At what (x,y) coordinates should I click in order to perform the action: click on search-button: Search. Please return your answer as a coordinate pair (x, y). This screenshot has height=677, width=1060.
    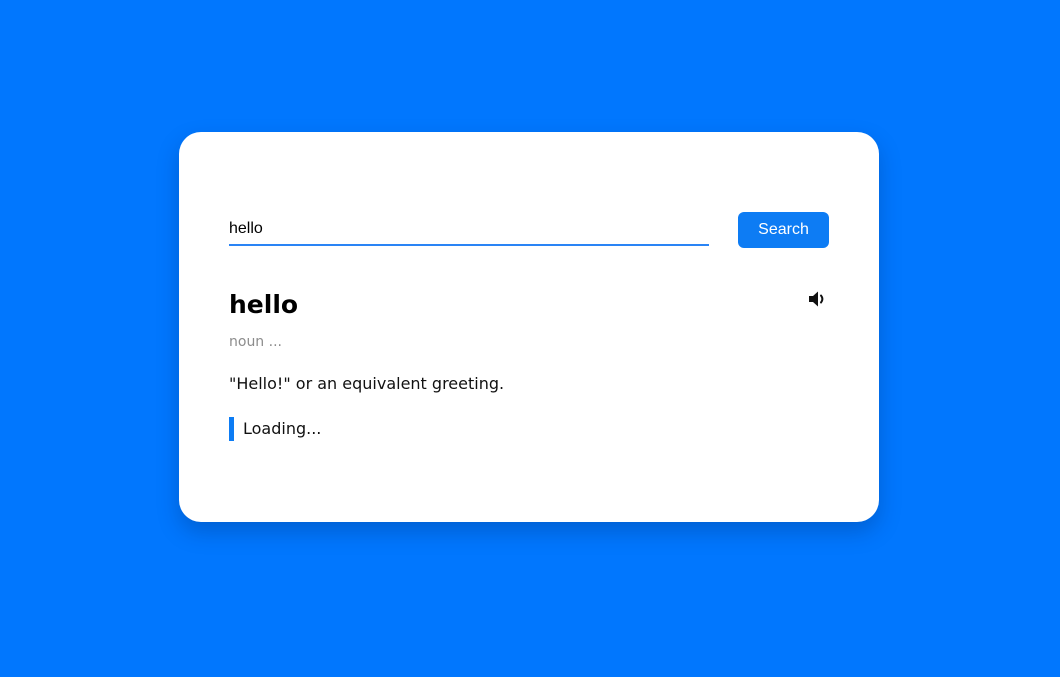
    Looking at the image, I should click on (783, 230).